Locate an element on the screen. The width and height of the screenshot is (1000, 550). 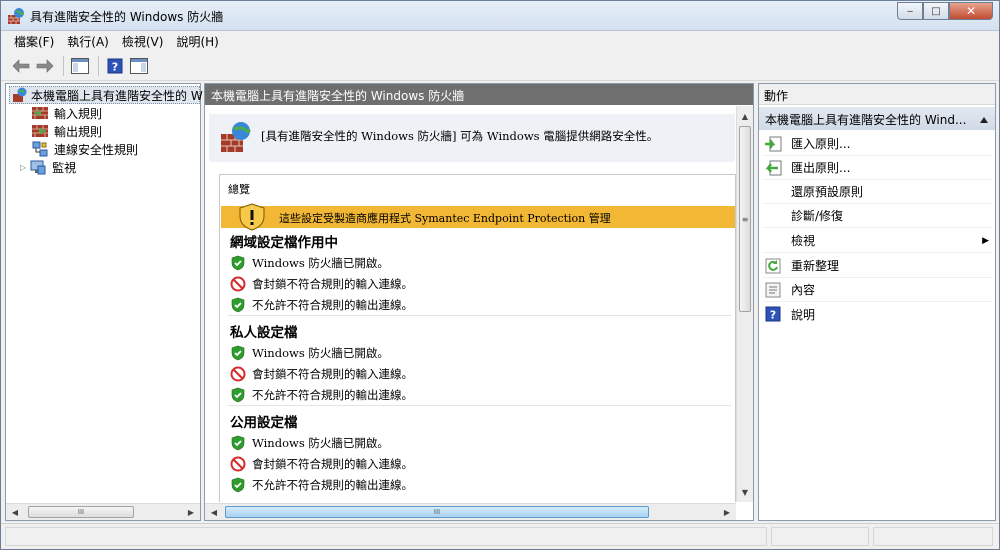
red-block-icon is located at coordinates (238, 374).